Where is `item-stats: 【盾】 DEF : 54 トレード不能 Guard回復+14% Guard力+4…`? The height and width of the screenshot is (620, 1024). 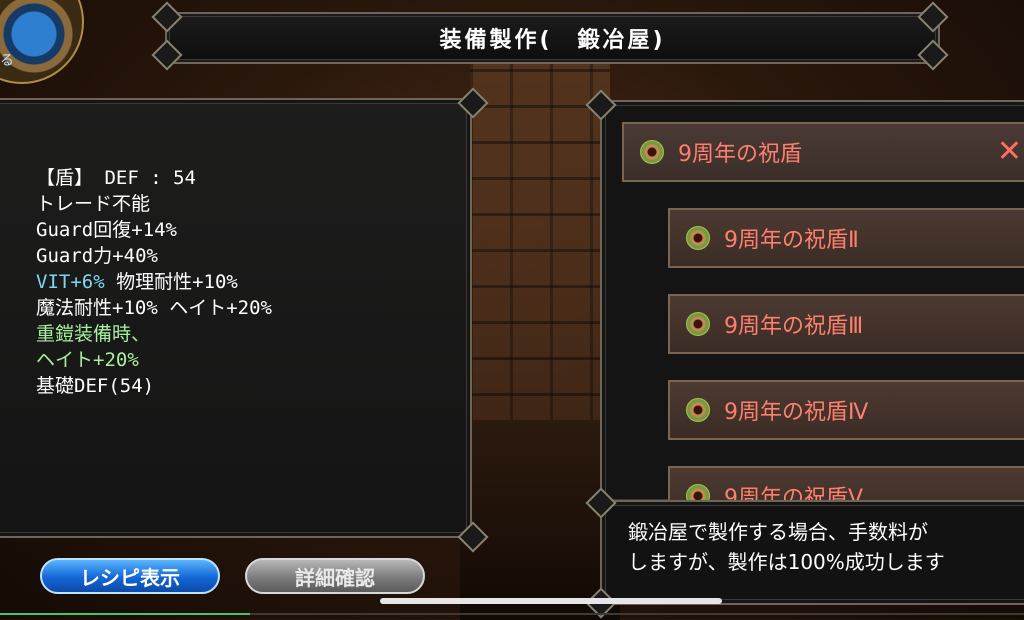
item-stats: 【盾】 DEF : 54 トレード不能 Guard回復+14% Guard力+4… is located at coordinates (154, 282).